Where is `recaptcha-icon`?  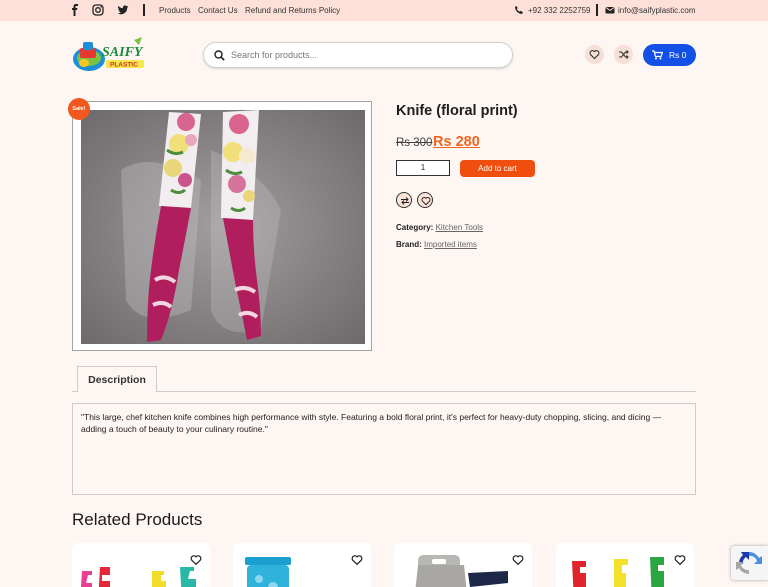 recaptcha-icon is located at coordinates (749, 563).